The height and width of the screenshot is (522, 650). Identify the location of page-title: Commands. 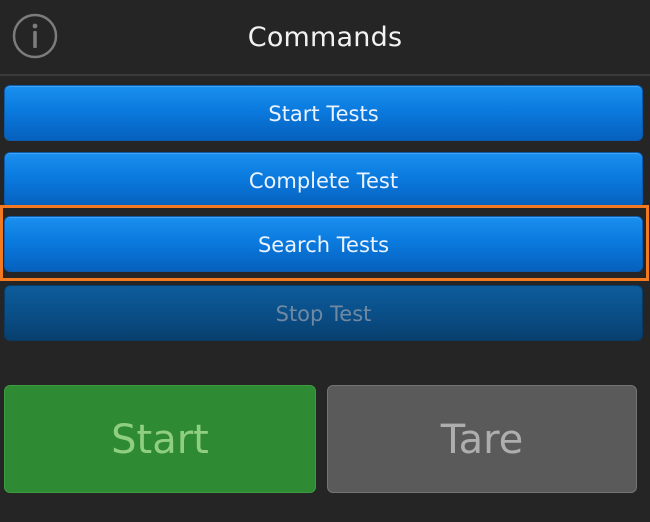
(325, 37).